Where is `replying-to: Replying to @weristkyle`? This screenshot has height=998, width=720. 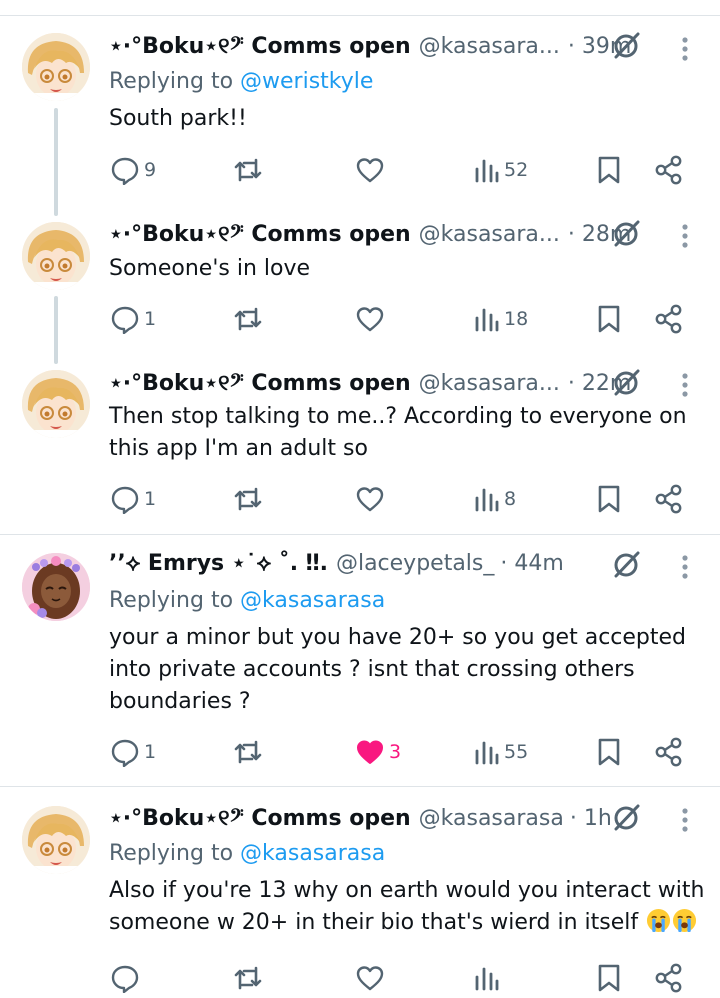
replying-to: Replying to @weristkyle is located at coordinates (241, 81).